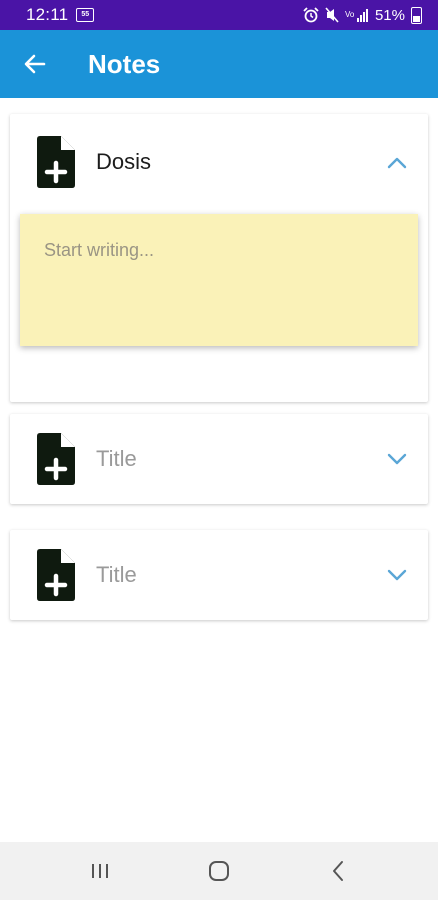 The width and height of the screenshot is (438, 900). What do you see at coordinates (47, 14) in the screenshot?
I see `status-time: 12:11` at bounding box center [47, 14].